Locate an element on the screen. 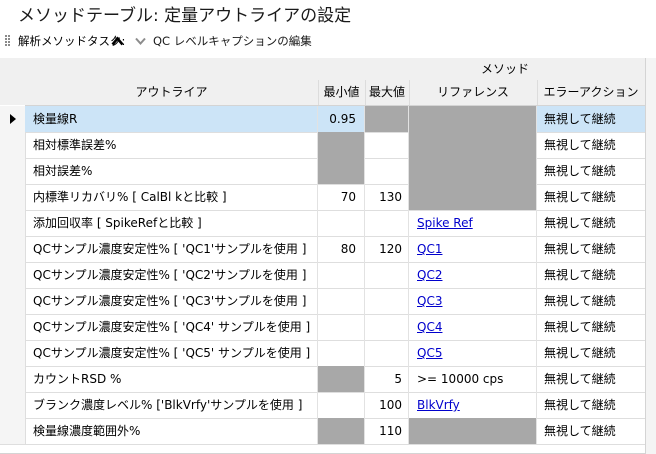  reference-cell: Spike Ref is located at coordinates (473, 223).